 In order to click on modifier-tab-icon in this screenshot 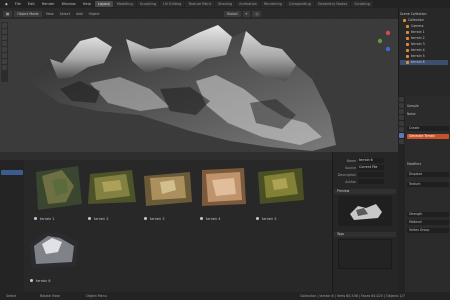, I will do `click(401, 135)`.